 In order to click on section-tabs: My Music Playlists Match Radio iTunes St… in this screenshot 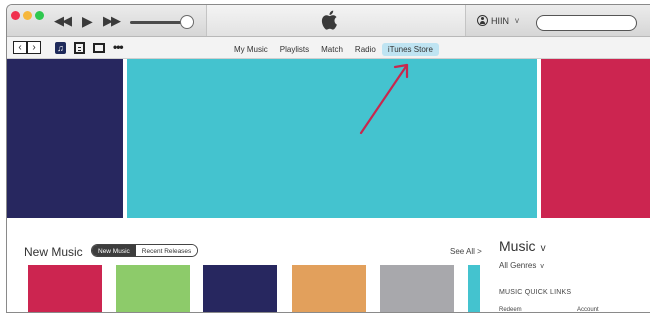, I will do `click(333, 49)`.